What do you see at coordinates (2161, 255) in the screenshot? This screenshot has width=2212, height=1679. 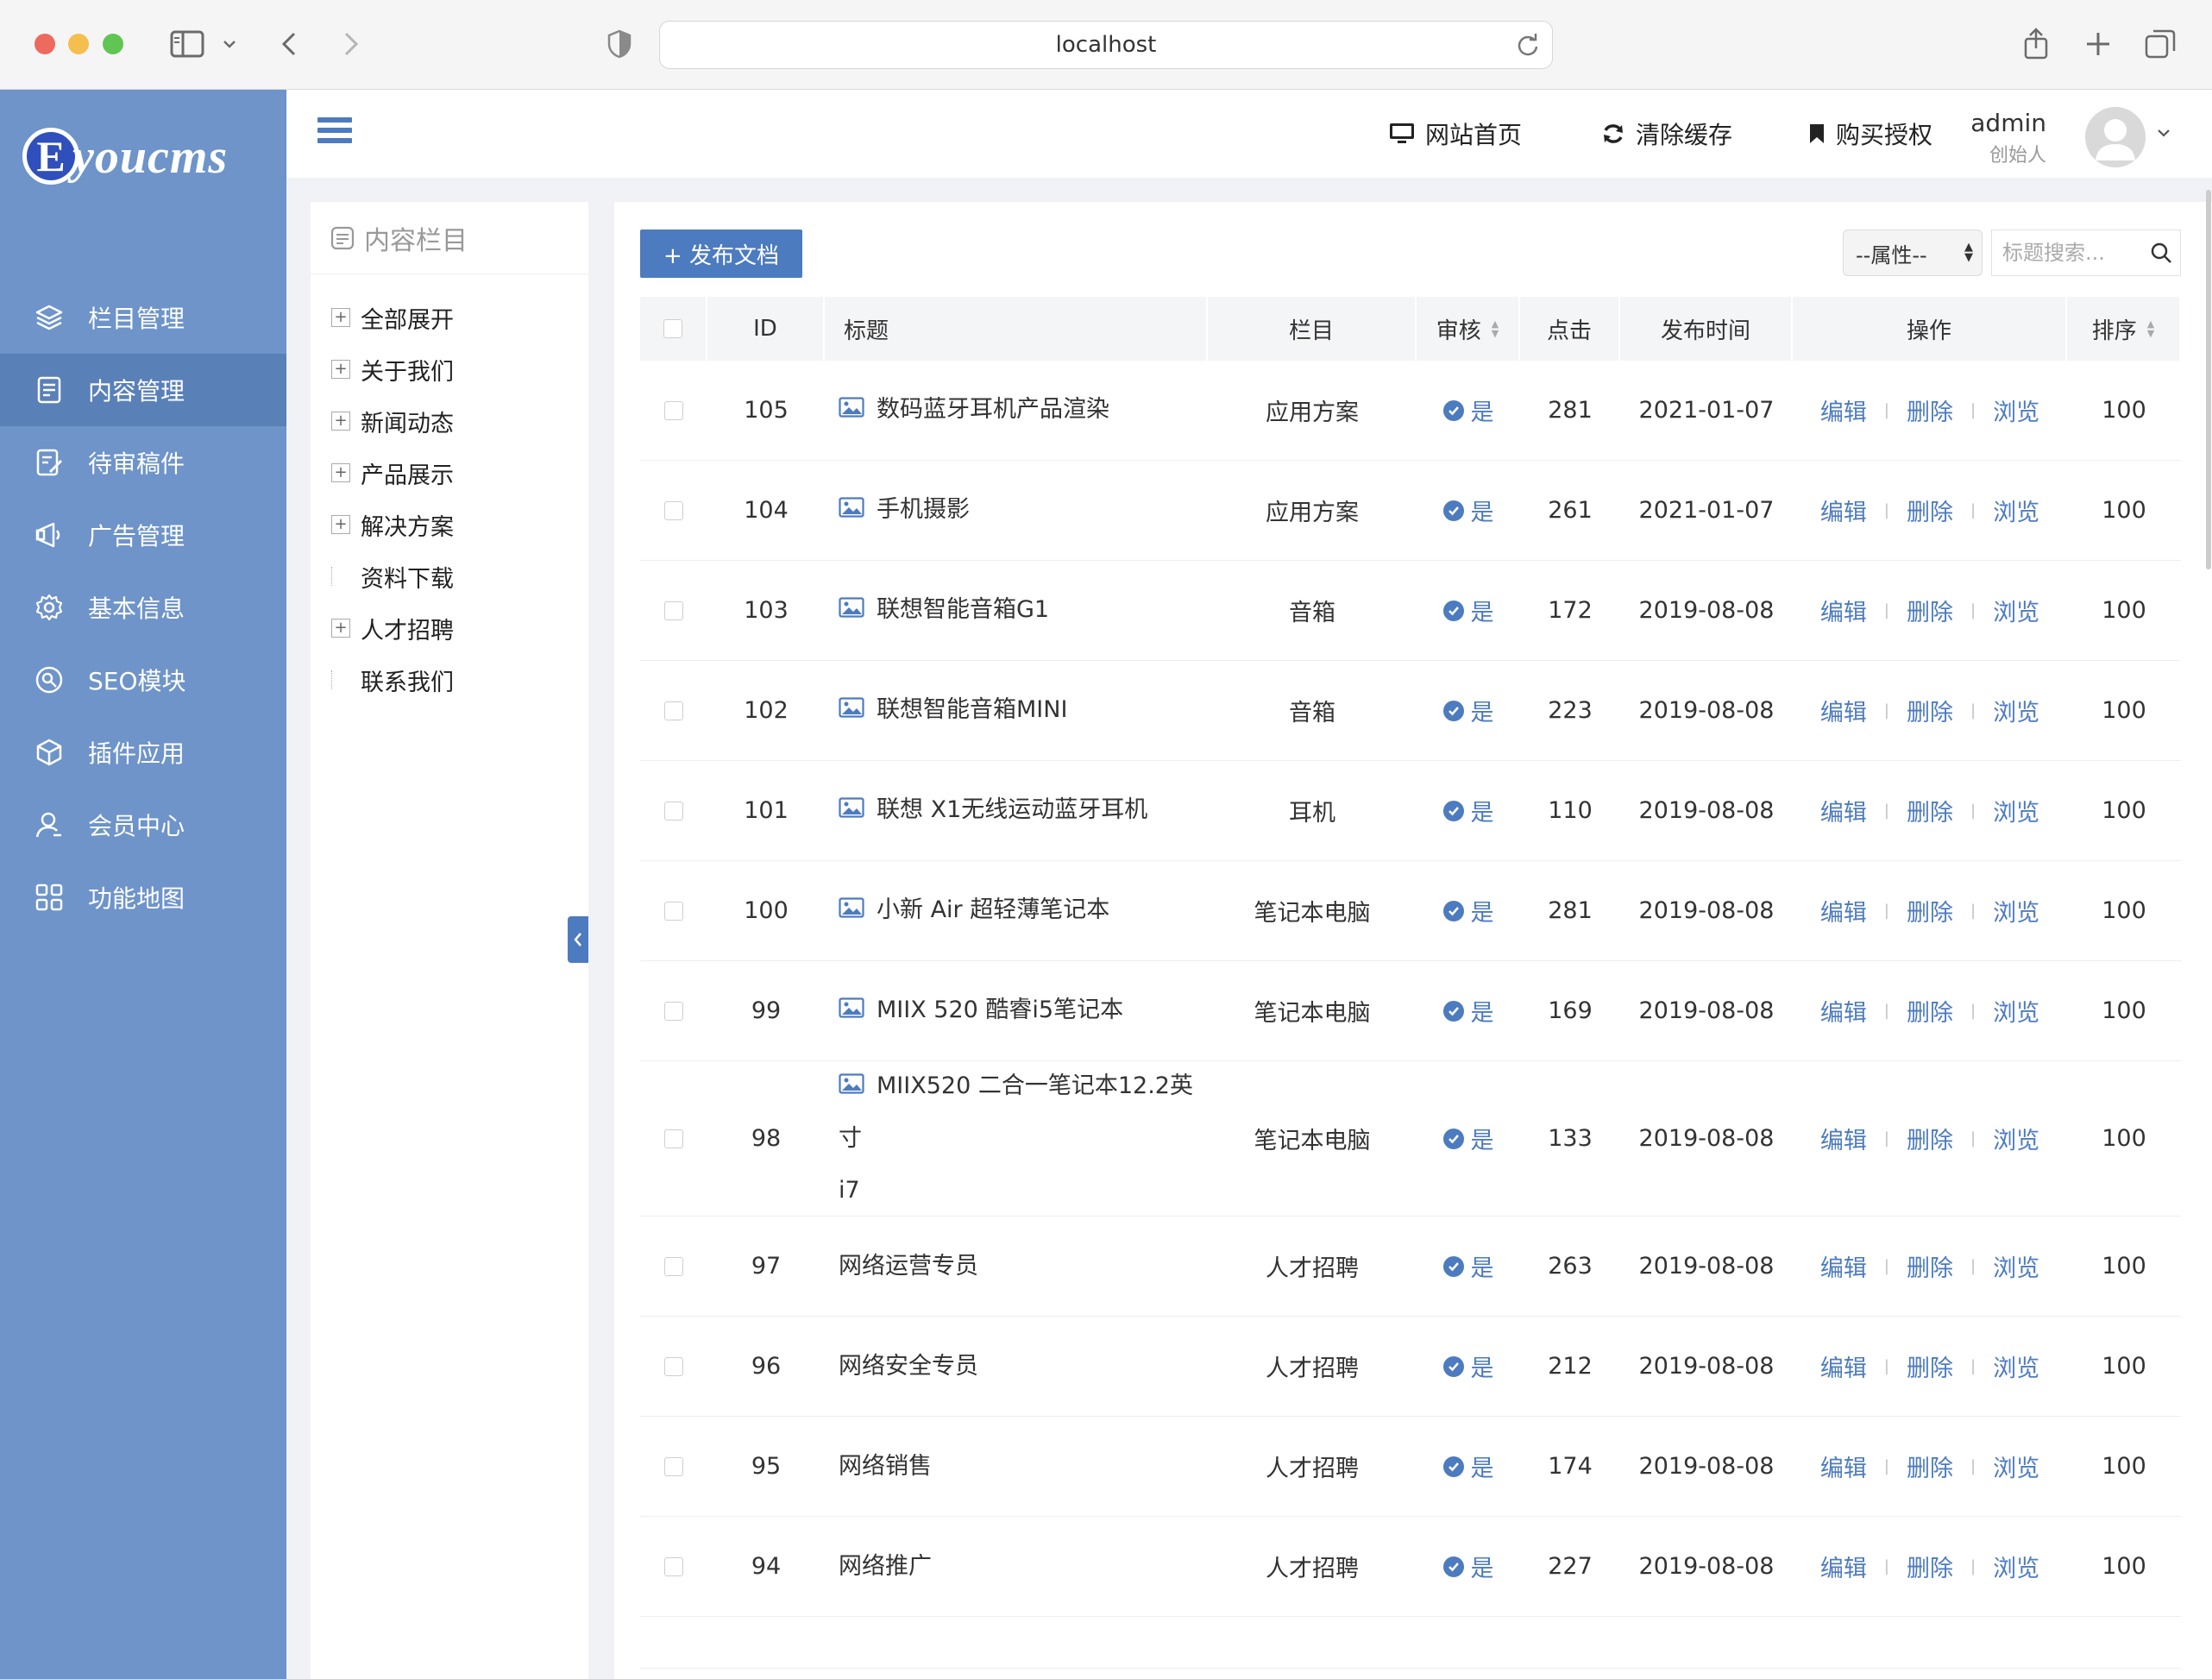 I see `search-icon` at bounding box center [2161, 255].